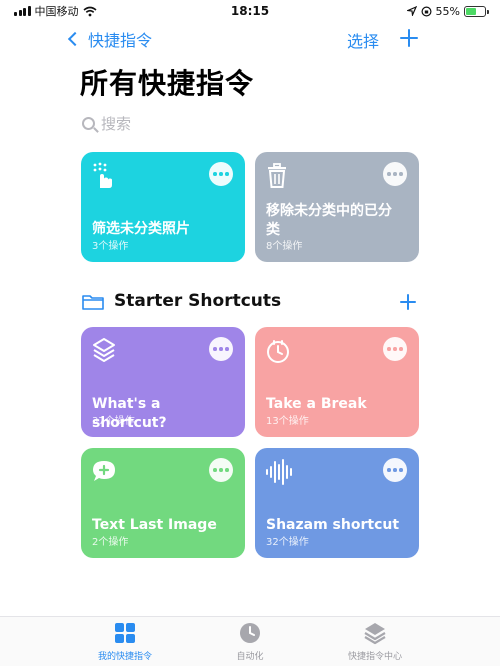  What do you see at coordinates (471, 11) in the screenshot?
I see `battery-fill` at bounding box center [471, 11].